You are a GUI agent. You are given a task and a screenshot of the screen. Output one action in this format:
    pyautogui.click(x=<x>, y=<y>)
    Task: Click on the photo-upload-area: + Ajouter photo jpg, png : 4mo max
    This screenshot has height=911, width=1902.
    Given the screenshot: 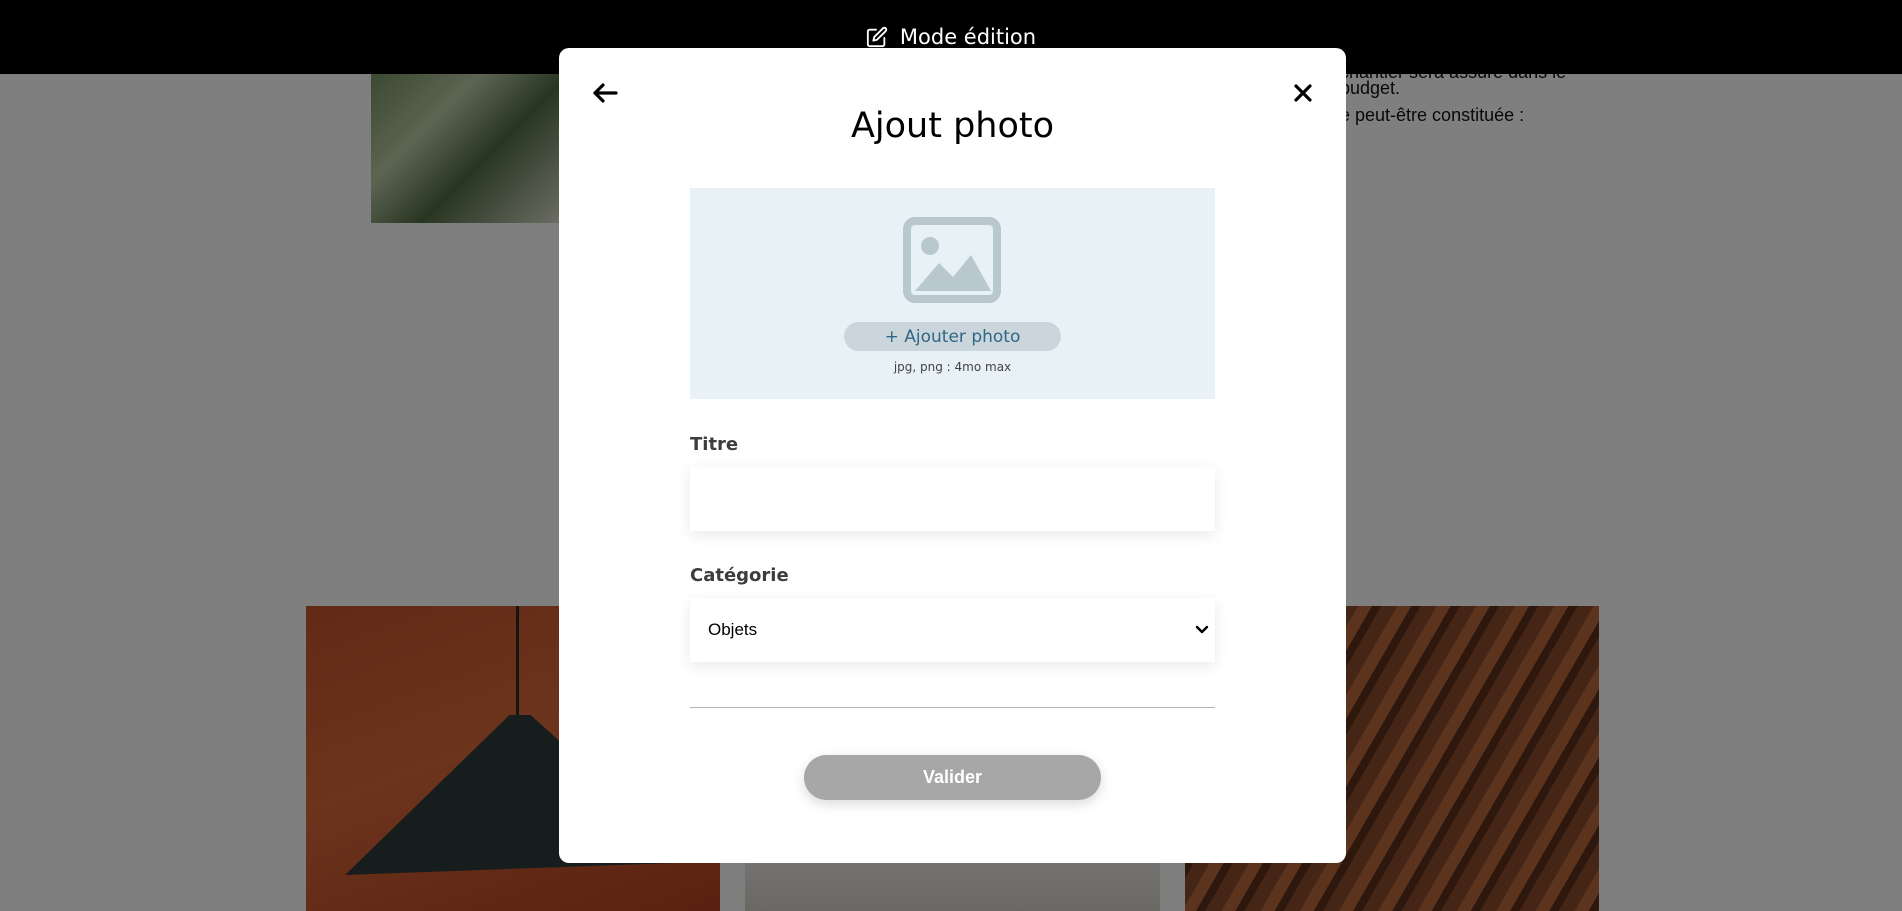 What is the action you would take?
    pyautogui.click(x=952, y=293)
    